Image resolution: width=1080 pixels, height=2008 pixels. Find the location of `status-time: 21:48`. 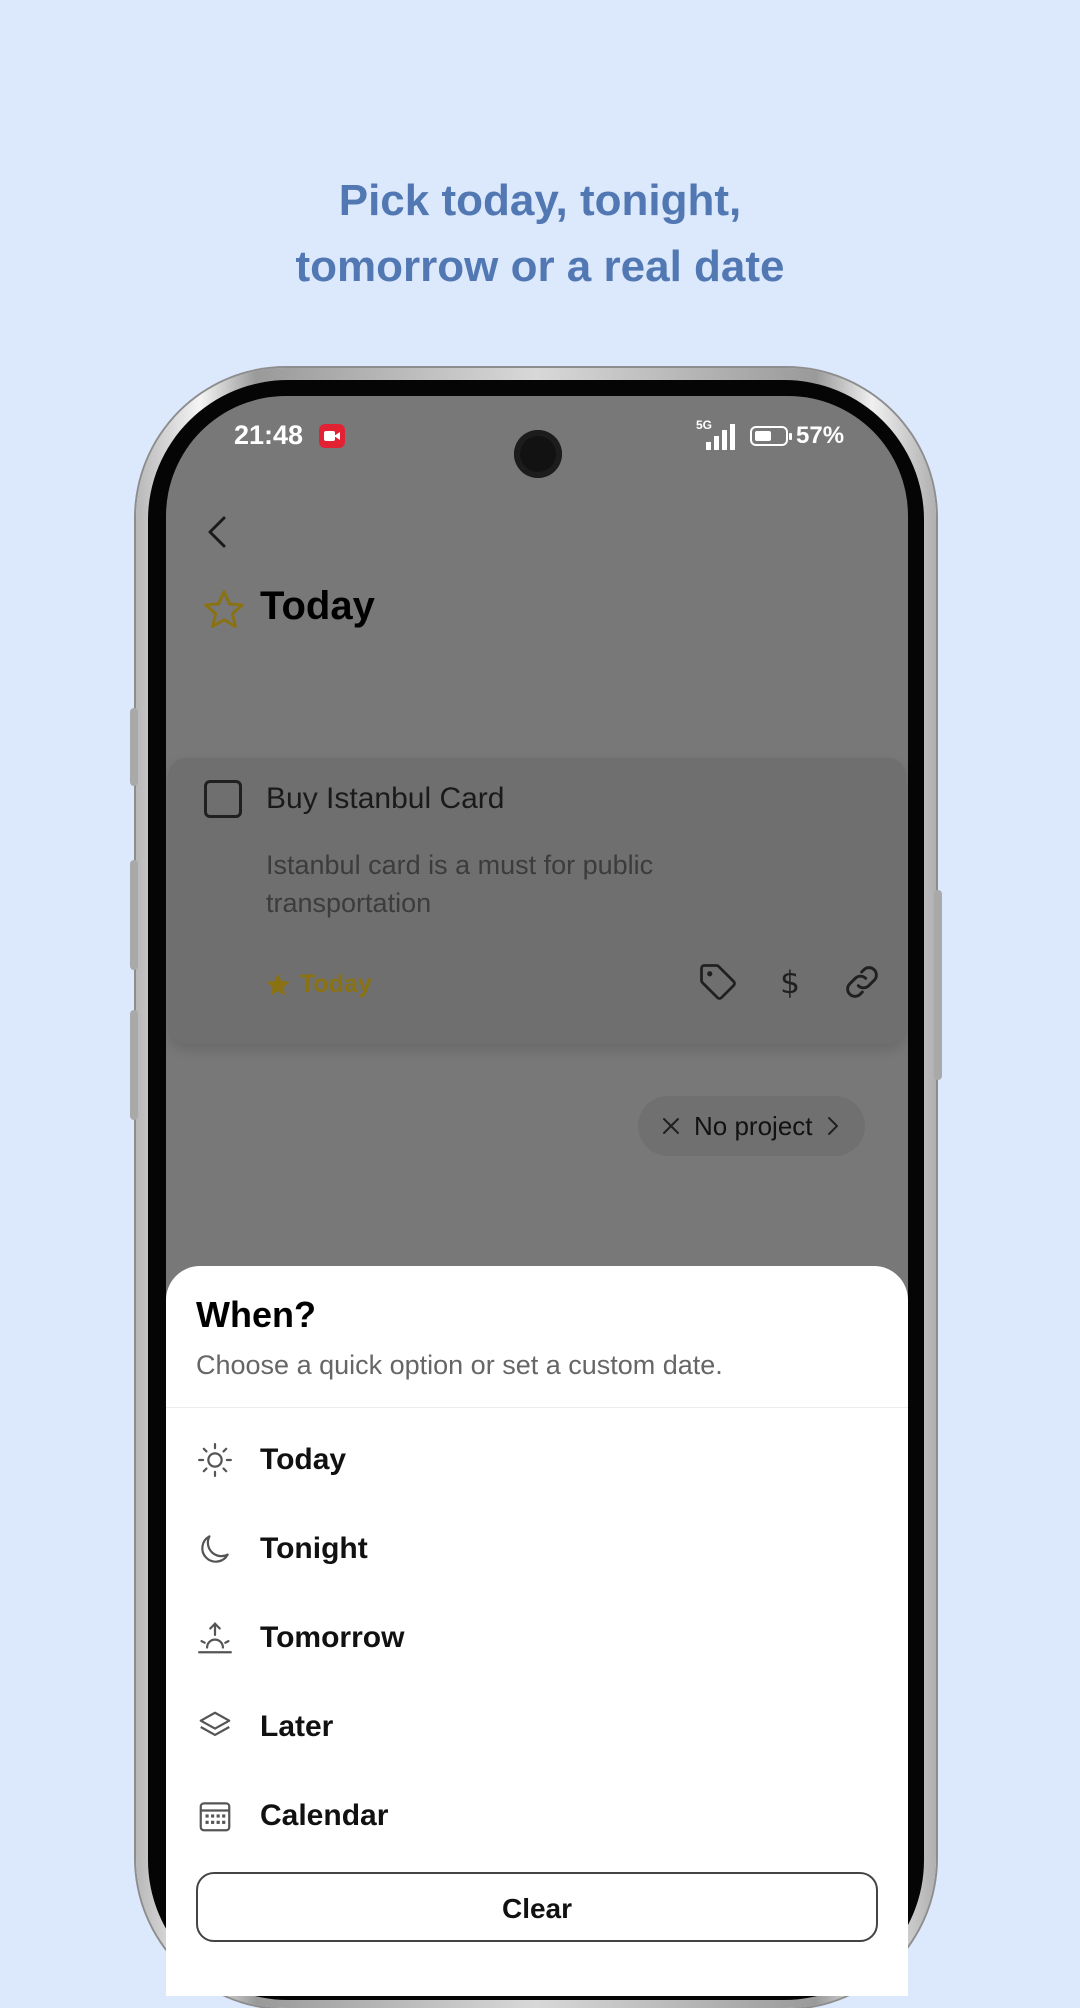

status-time: 21:48 is located at coordinates (269, 435).